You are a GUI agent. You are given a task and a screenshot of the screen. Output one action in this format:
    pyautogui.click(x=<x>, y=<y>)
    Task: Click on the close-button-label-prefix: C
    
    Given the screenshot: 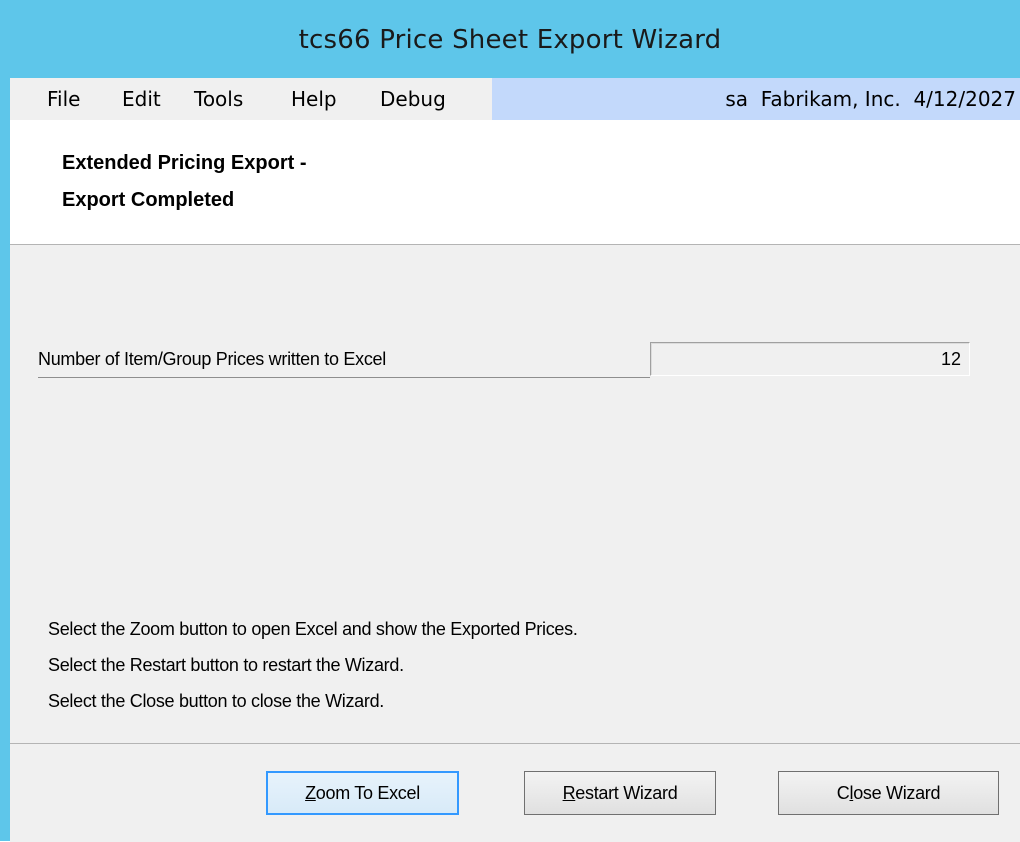 What is the action you would take?
    pyautogui.click(x=843, y=793)
    